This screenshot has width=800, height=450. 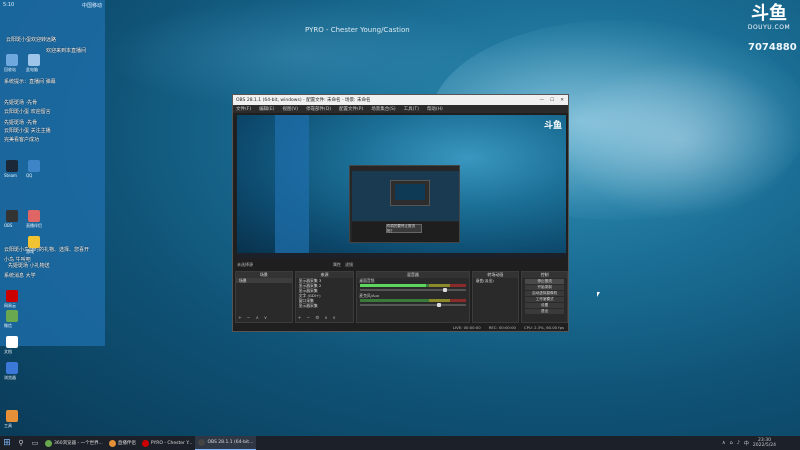 I want to click on desktop-app-label: 回收站, so click(x=10, y=69).